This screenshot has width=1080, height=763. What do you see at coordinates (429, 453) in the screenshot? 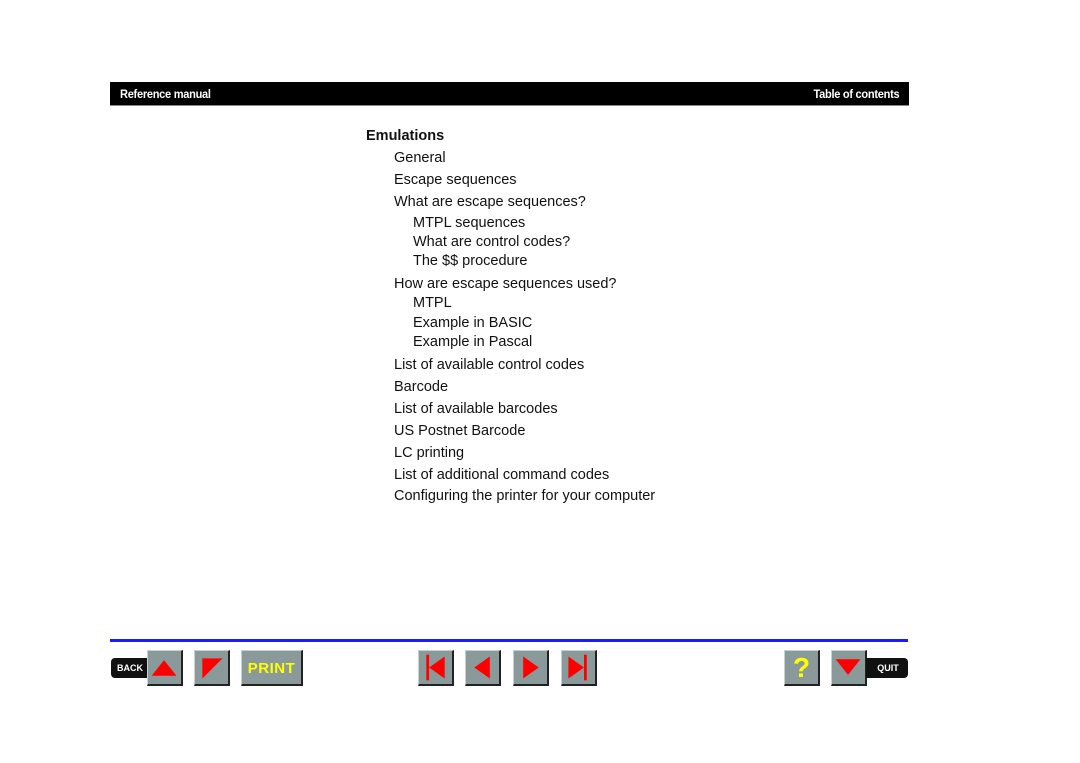
I see `toc-entry-title: LC printing` at bounding box center [429, 453].